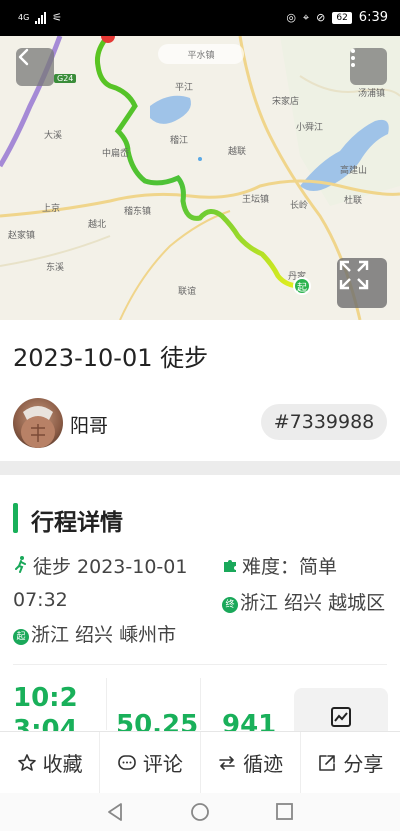 The width and height of the screenshot is (400, 831). Describe the element at coordinates (373, 17) in the screenshot. I see `clock: 6:39` at that location.